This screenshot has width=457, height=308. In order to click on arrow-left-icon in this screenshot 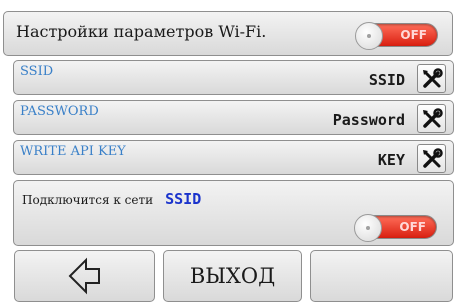, I will do `click(84, 276)`.